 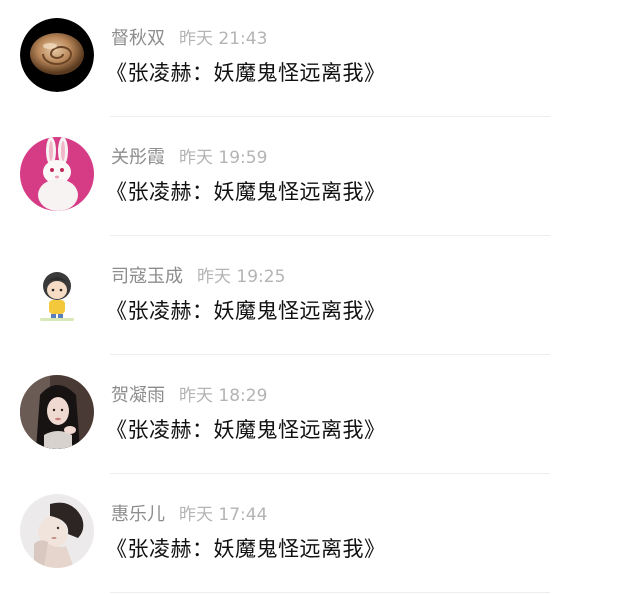 I want to click on timestamp: 昨天 19:25, so click(x=241, y=277).